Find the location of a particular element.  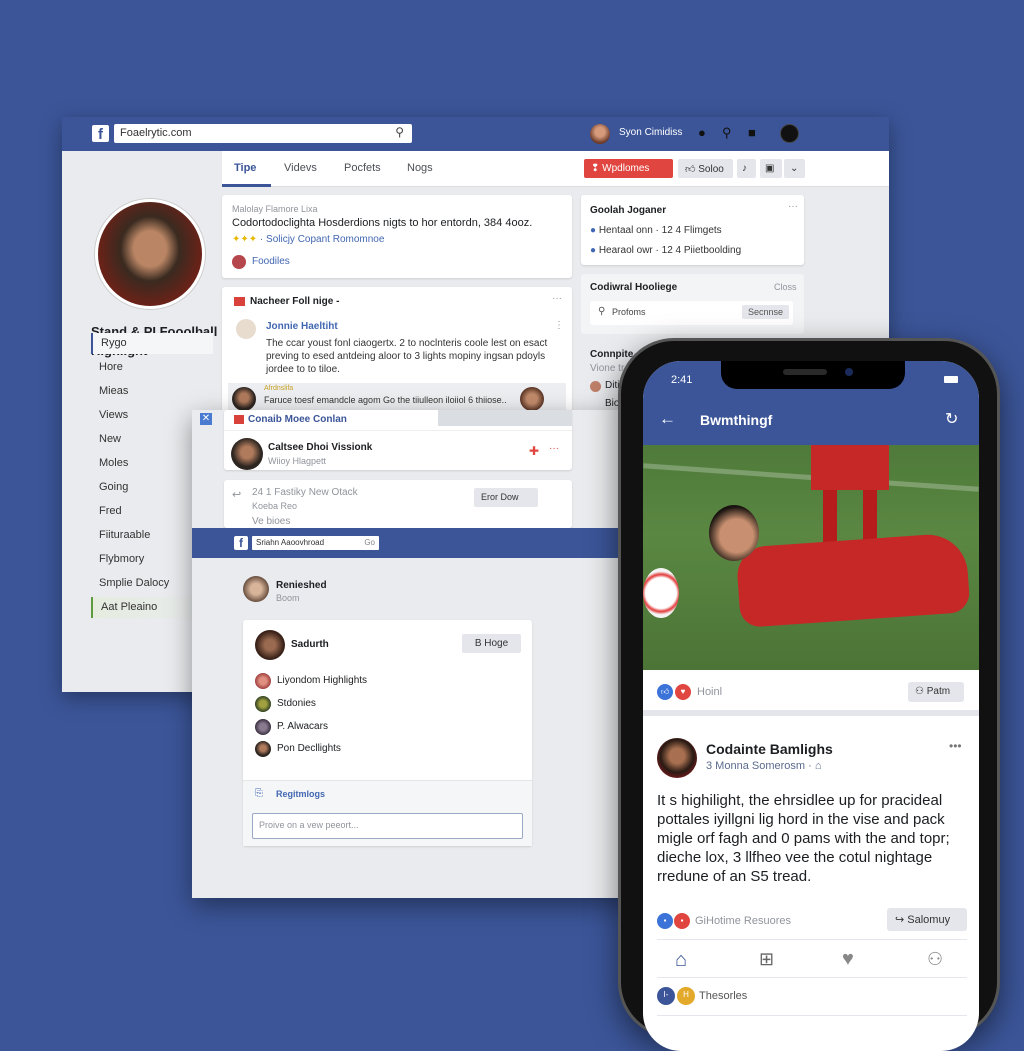

reaction-bar: 👍︎ ♥ Hoinl ⚇ Patm is located at coordinates (811, 693).